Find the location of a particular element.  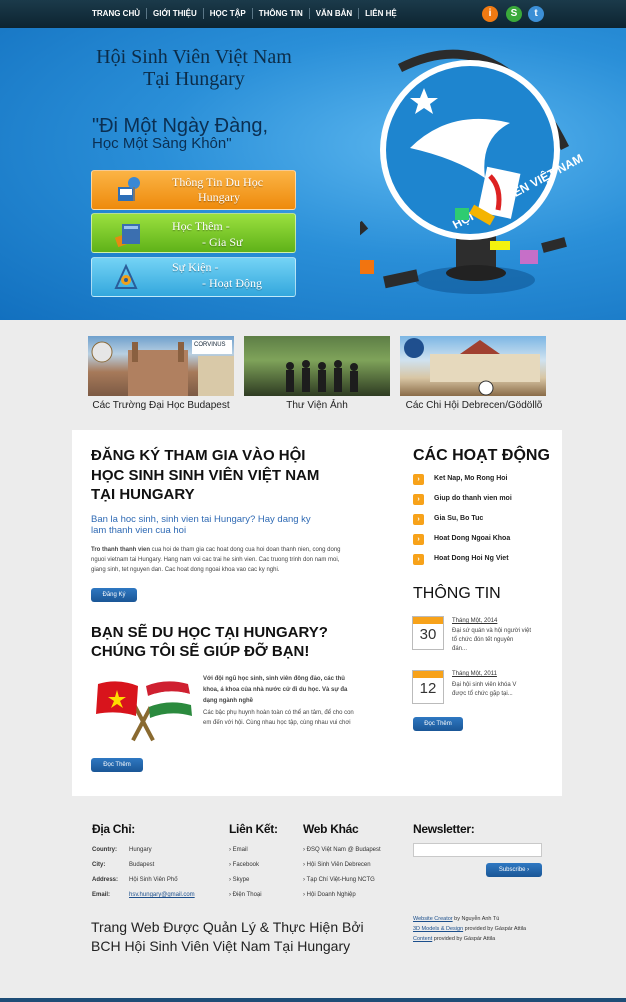

tagline-line1: Trang Web Được Quản Lý & Thực Hiện Bởi is located at coordinates (227, 927).